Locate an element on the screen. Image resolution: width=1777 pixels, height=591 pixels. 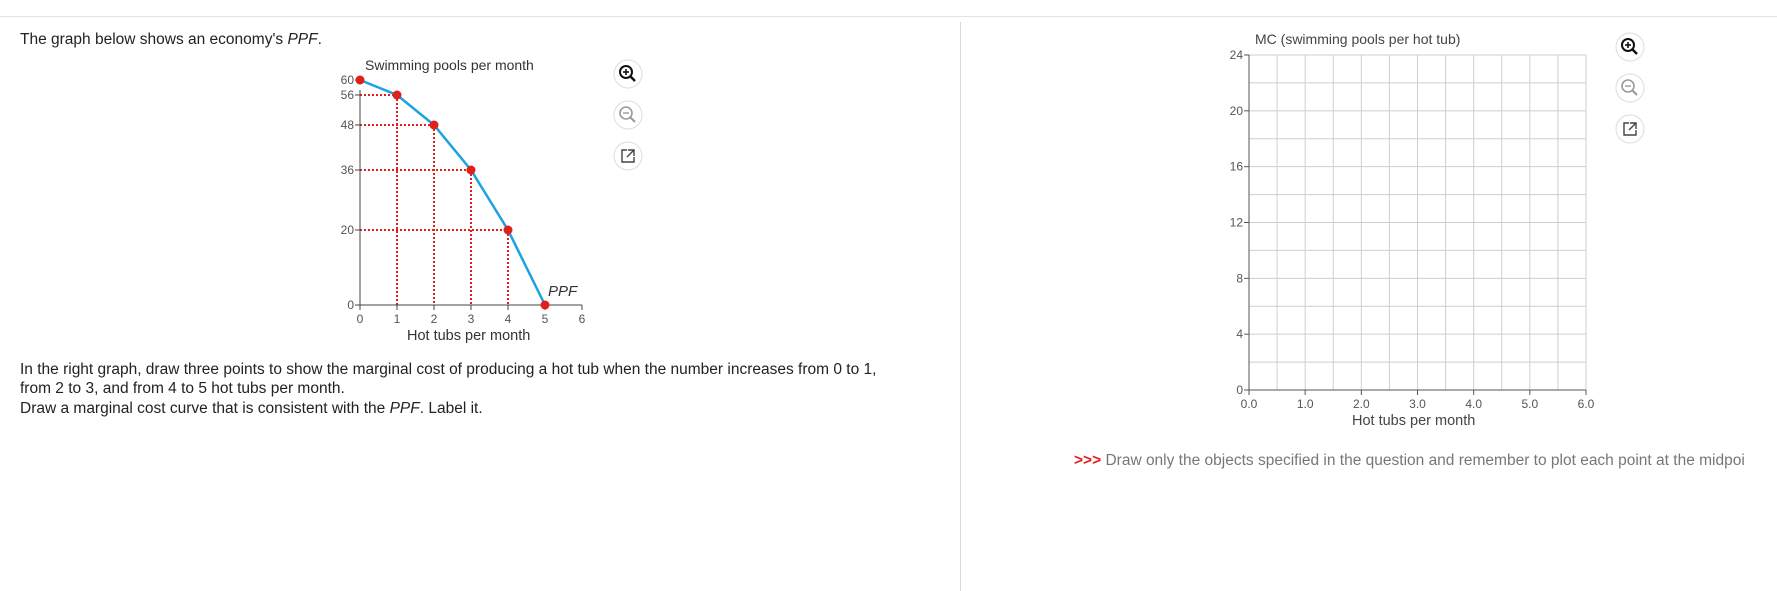
mc-x-tick-label: 6.0 is located at coordinates (1586, 404).